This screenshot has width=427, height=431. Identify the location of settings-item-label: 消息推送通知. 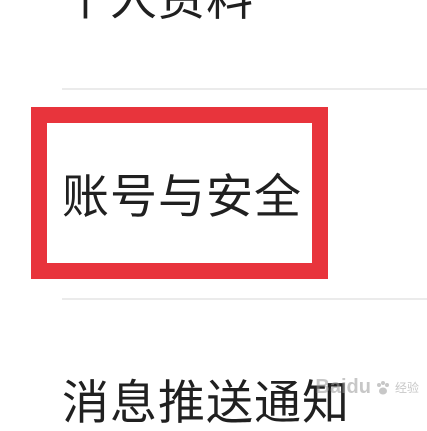
(206, 403).